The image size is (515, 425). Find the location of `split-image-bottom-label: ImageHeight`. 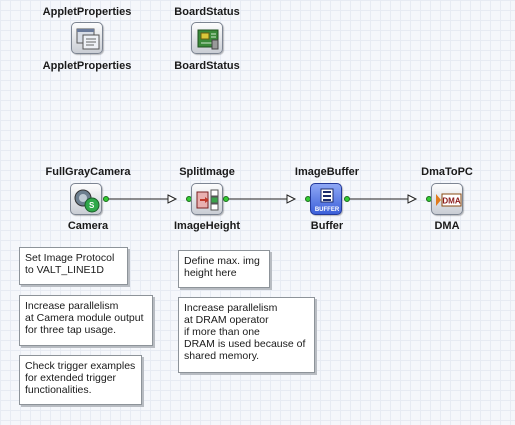

split-image-bottom-label: ImageHeight is located at coordinates (207, 226).